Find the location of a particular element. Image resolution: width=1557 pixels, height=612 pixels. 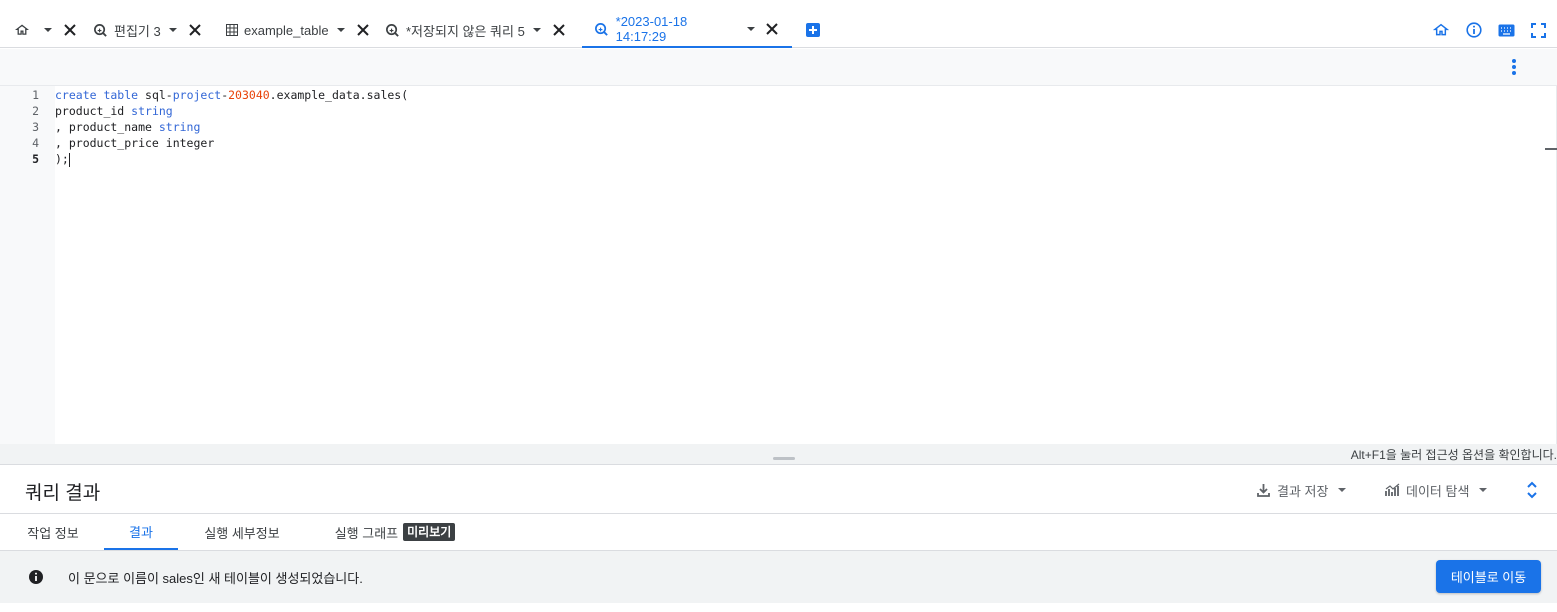

results-tabs: 작업 정보 결과 실행 세부정보 실행 그래프 미리보기 is located at coordinates (778, 532).